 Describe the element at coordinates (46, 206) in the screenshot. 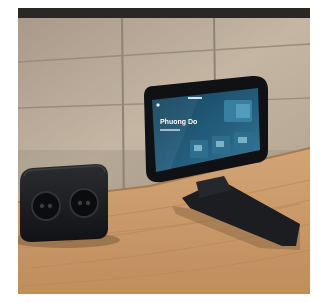

I see `socket-outlet-left` at that location.